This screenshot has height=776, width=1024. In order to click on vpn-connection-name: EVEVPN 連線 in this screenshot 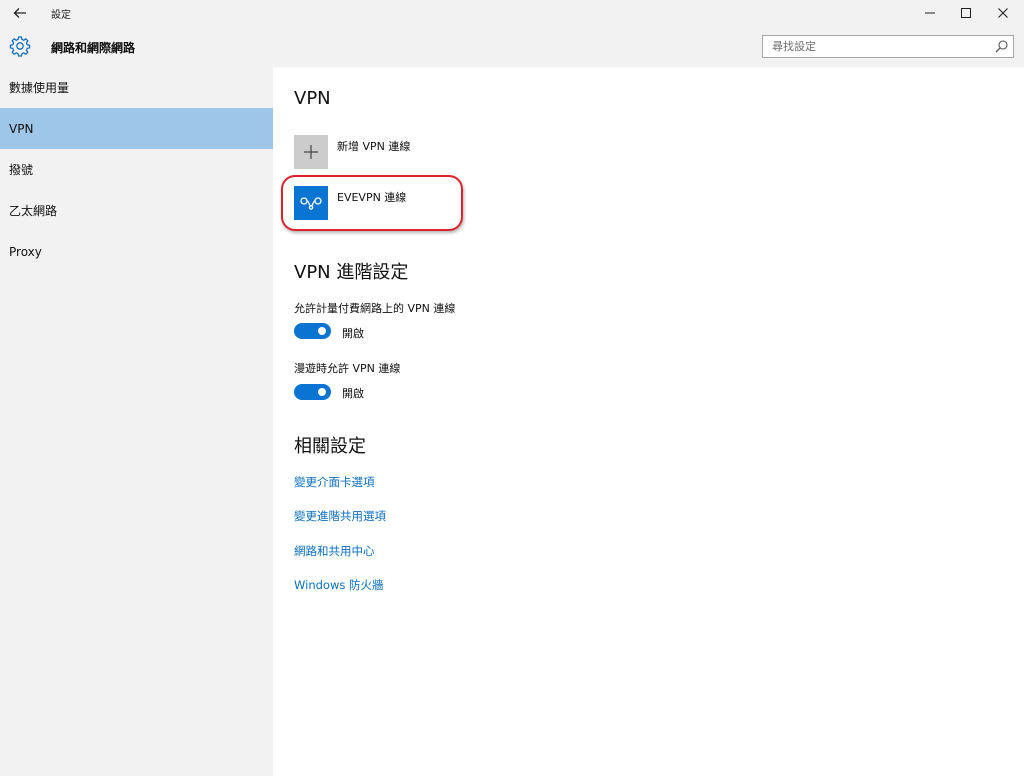, I will do `click(371, 197)`.